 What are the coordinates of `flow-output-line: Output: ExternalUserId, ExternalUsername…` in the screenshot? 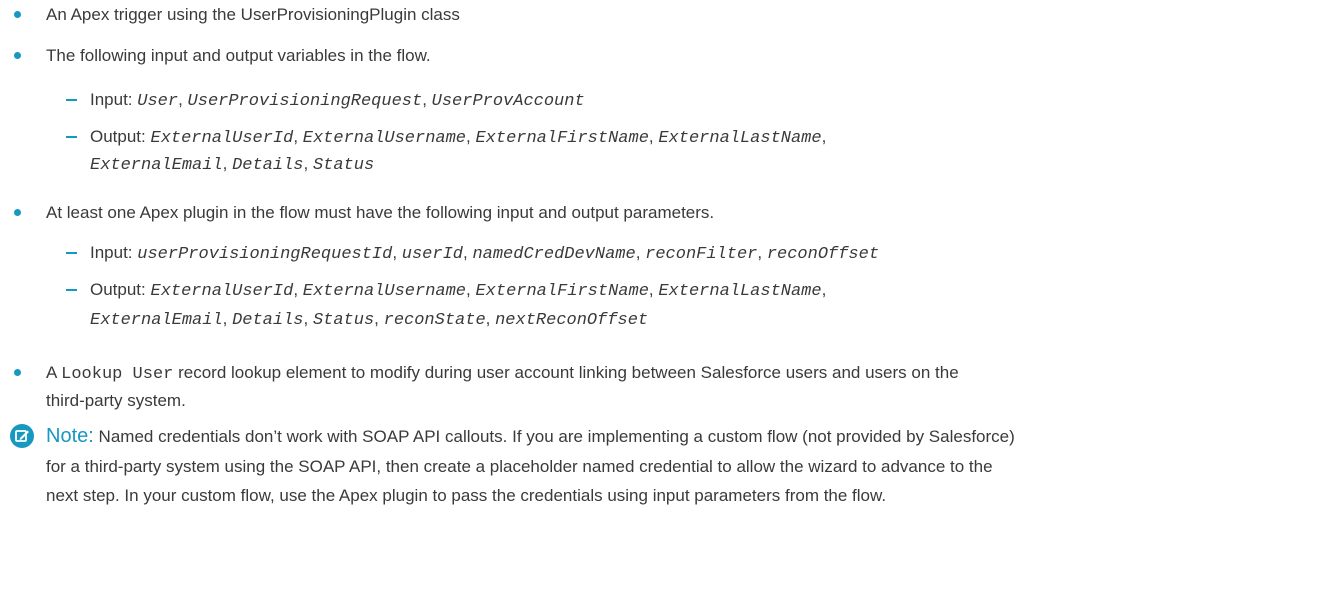 It's located at (458, 137).